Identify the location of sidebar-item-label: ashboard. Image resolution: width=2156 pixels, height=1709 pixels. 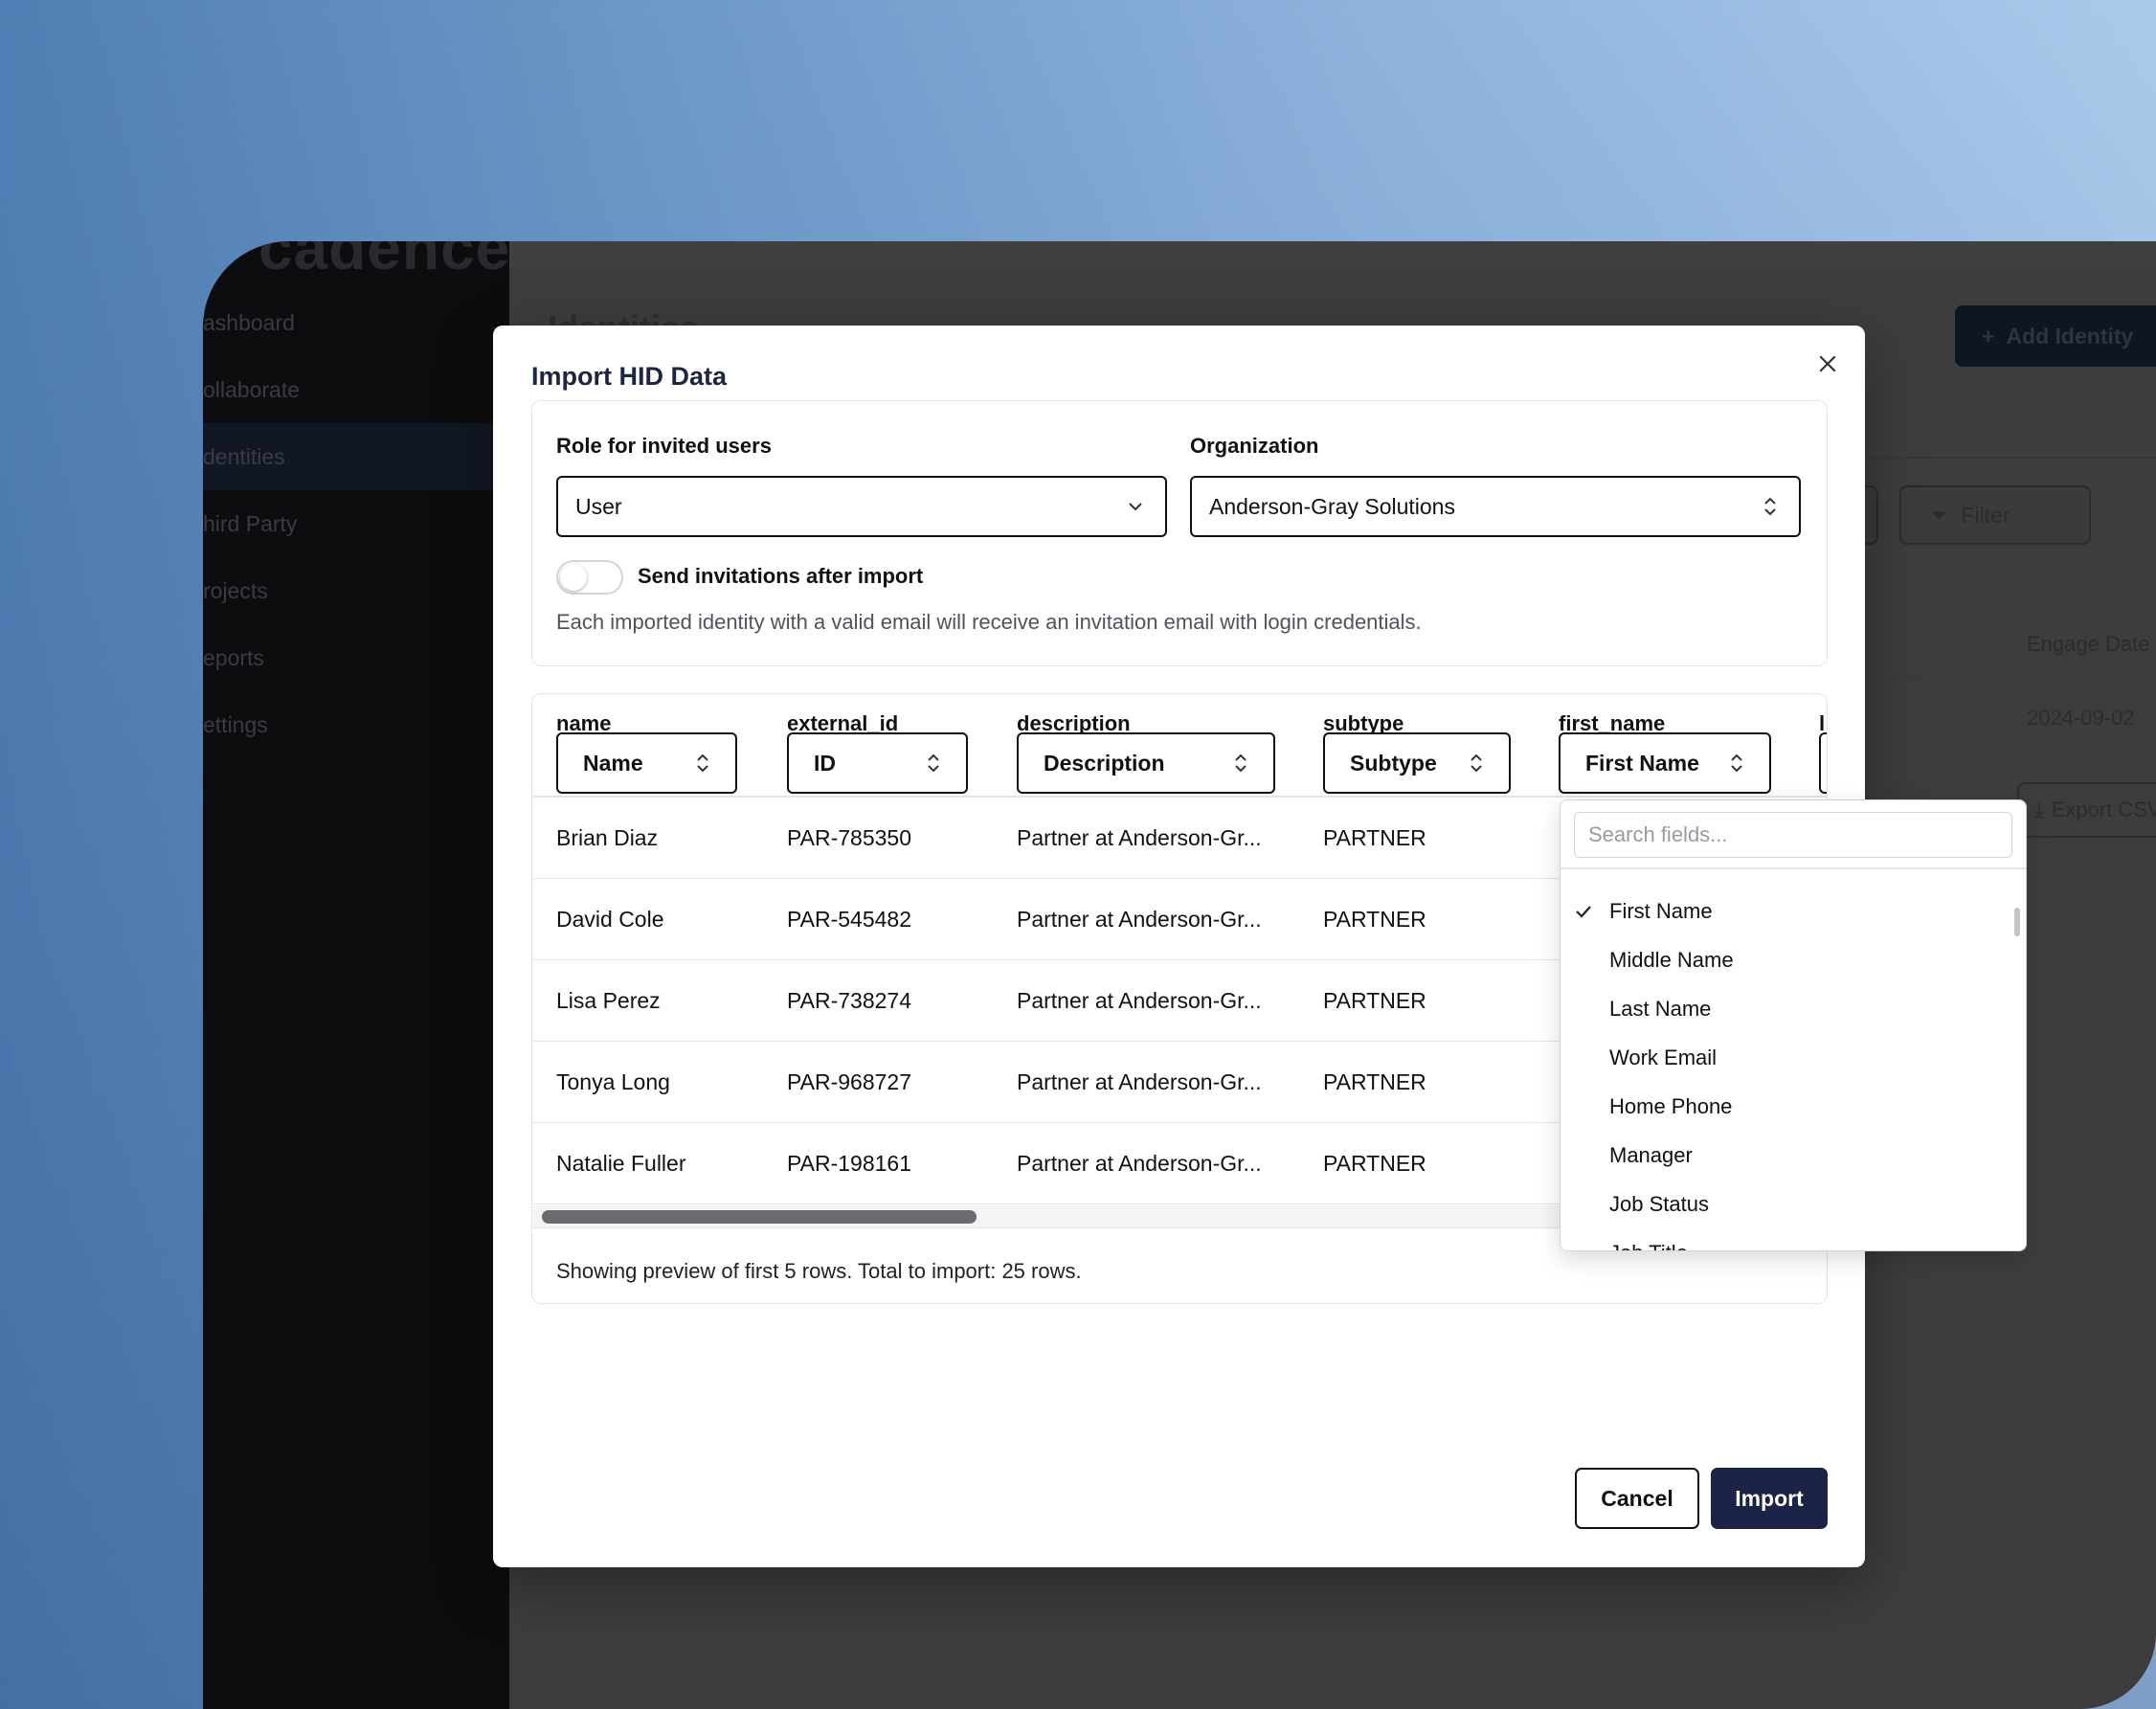
(249, 322).